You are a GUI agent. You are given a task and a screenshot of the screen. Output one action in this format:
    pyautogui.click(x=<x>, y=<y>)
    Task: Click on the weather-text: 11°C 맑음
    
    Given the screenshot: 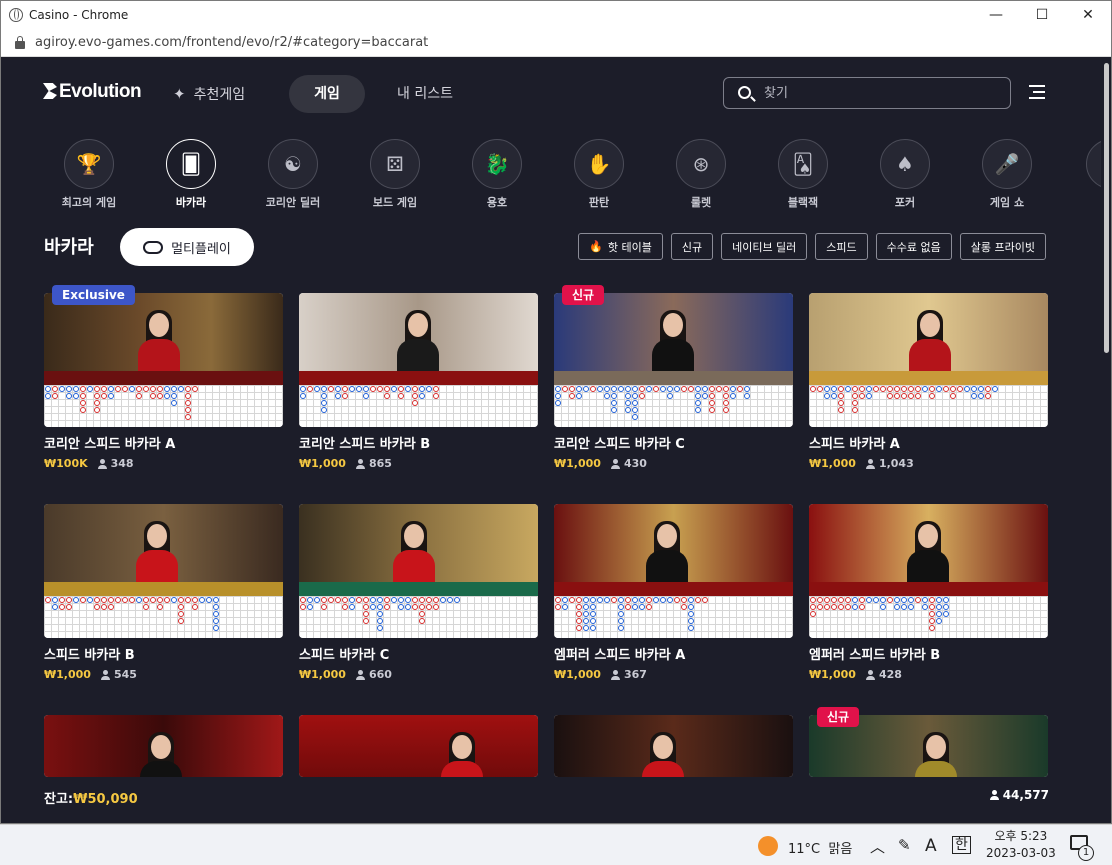 What is the action you would take?
    pyautogui.click(x=820, y=847)
    